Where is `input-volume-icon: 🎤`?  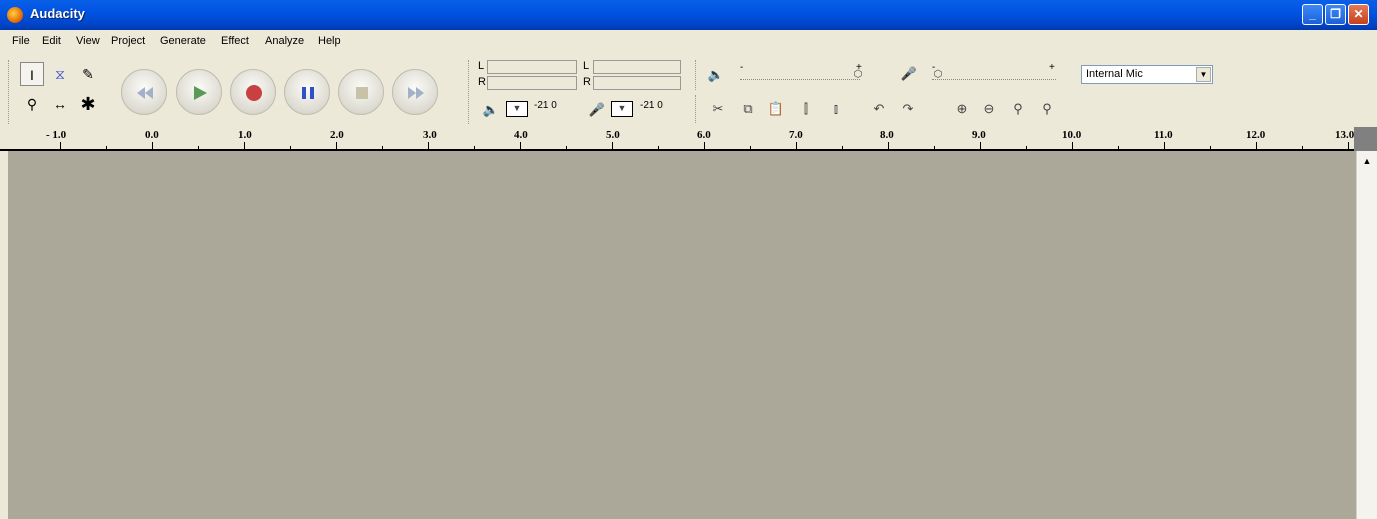
input-volume-icon: 🎤 is located at coordinates (909, 73).